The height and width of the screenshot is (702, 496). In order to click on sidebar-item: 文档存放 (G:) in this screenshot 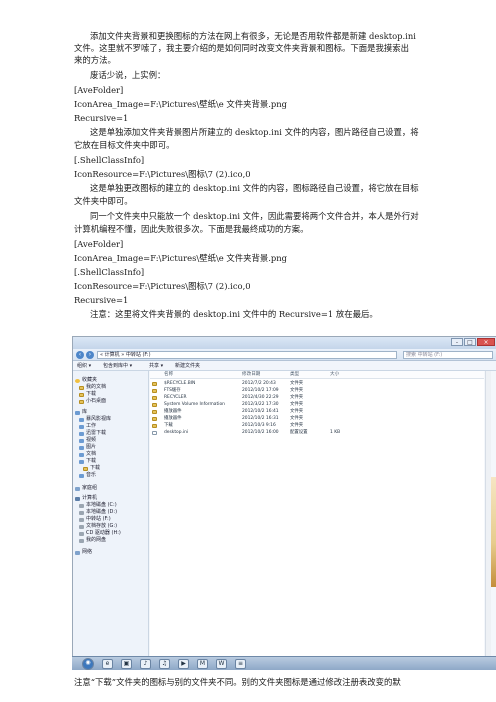, I will do `click(98, 526)`.